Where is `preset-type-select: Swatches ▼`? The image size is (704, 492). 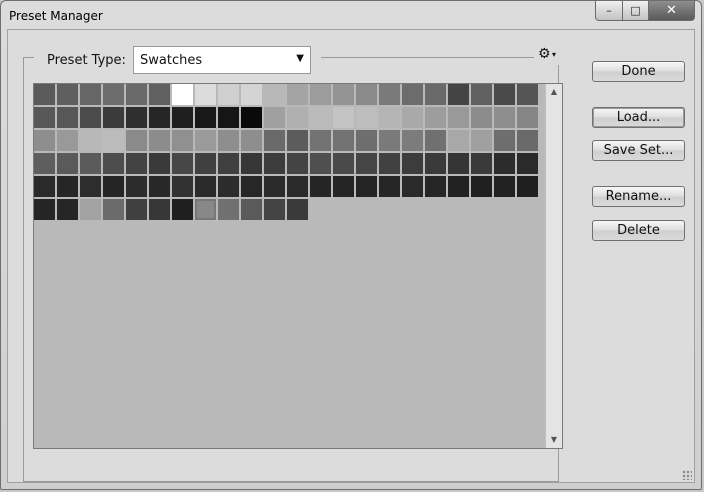 preset-type-select: Swatches ▼ is located at coordinates (222, 60).